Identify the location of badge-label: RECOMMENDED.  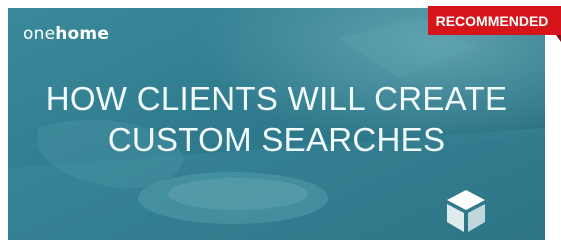
(492, 20).